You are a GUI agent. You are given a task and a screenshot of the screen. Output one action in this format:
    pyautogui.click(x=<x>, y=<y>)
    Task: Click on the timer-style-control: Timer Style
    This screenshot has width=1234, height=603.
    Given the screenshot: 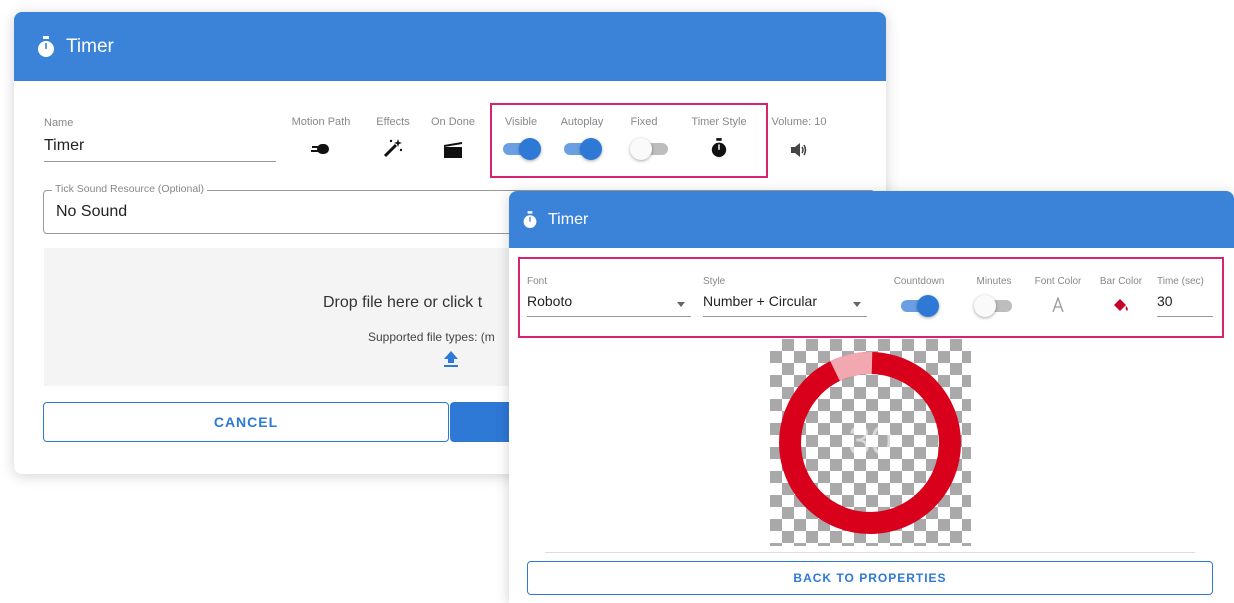 What is the action you would take?
    pyautogui.click(x=719, y=140)
    